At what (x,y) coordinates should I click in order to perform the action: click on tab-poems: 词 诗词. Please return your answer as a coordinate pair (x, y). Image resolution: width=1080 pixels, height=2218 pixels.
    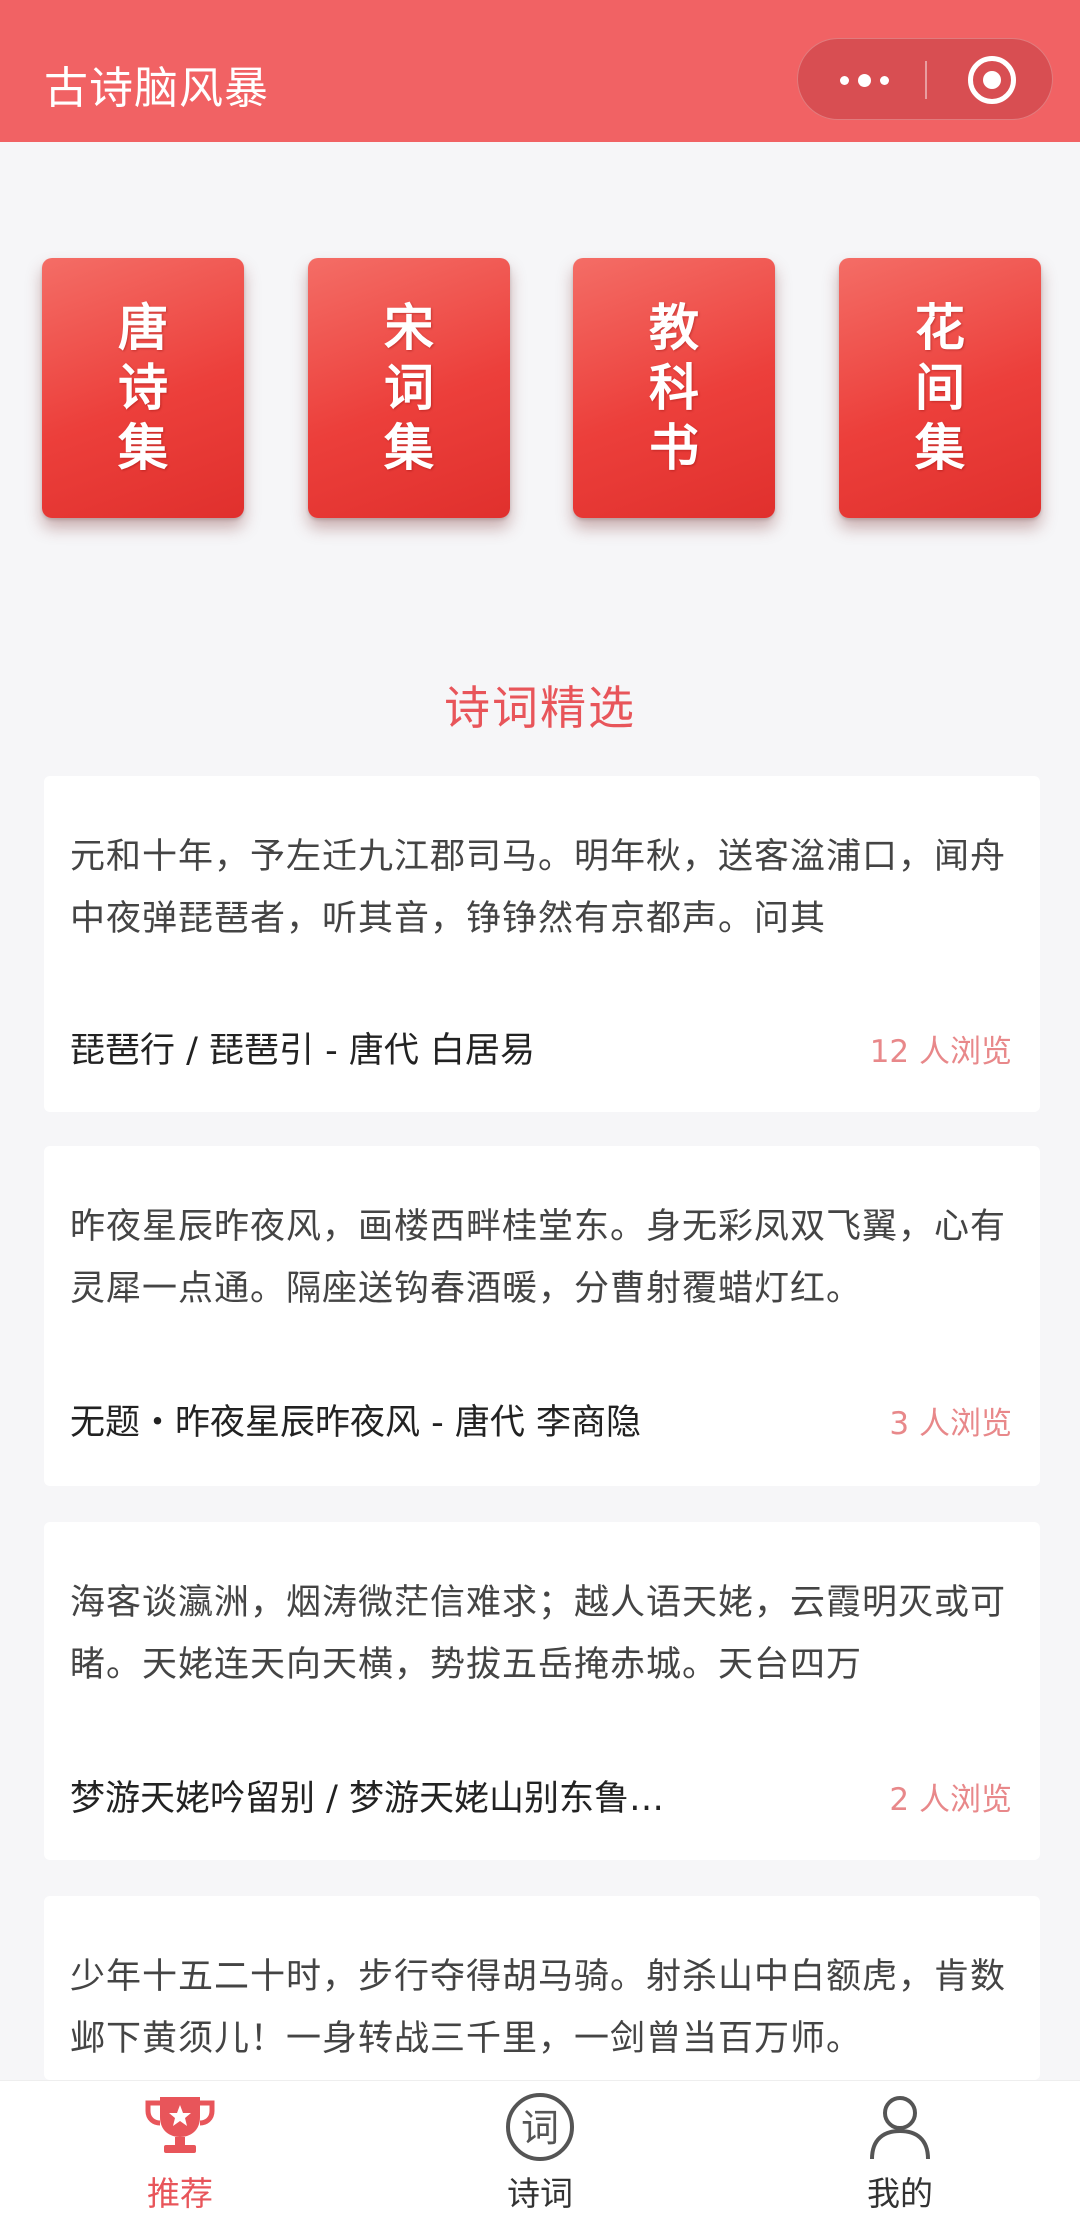
    Looking at the image, I should click on (540, 2149).